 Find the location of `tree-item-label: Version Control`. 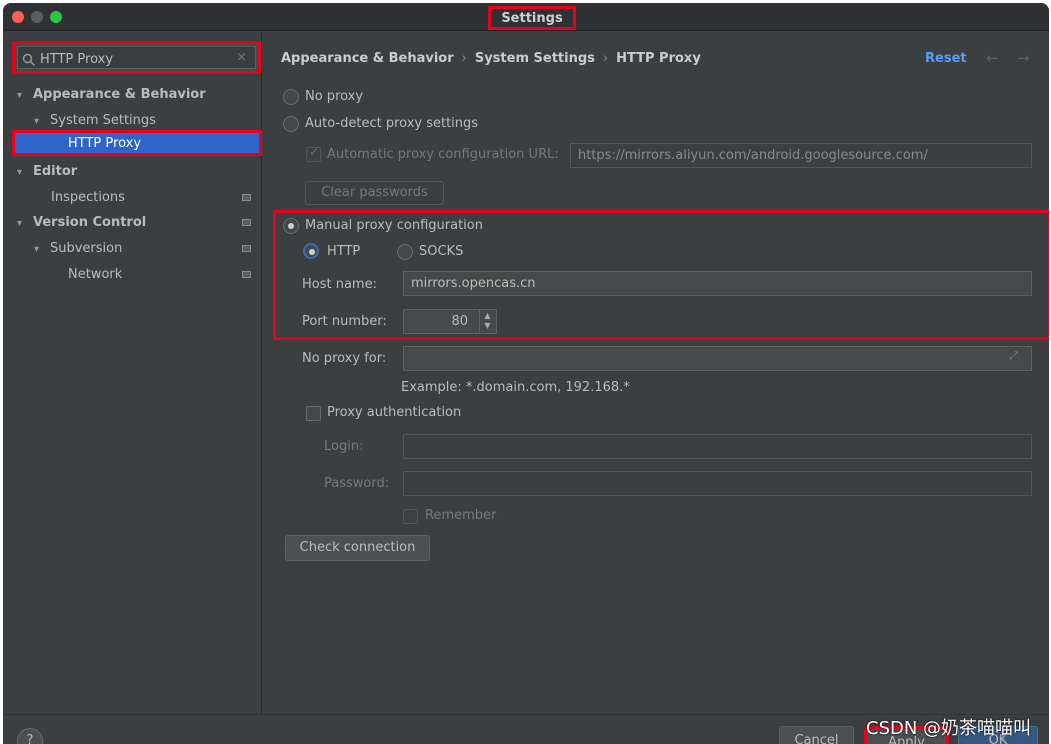

tree-item-label: Version Control is located at coordinates (90, 222).